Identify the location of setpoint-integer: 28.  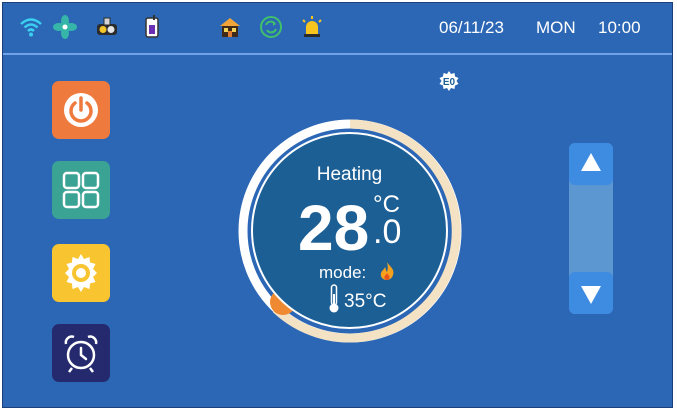
(334, 228).